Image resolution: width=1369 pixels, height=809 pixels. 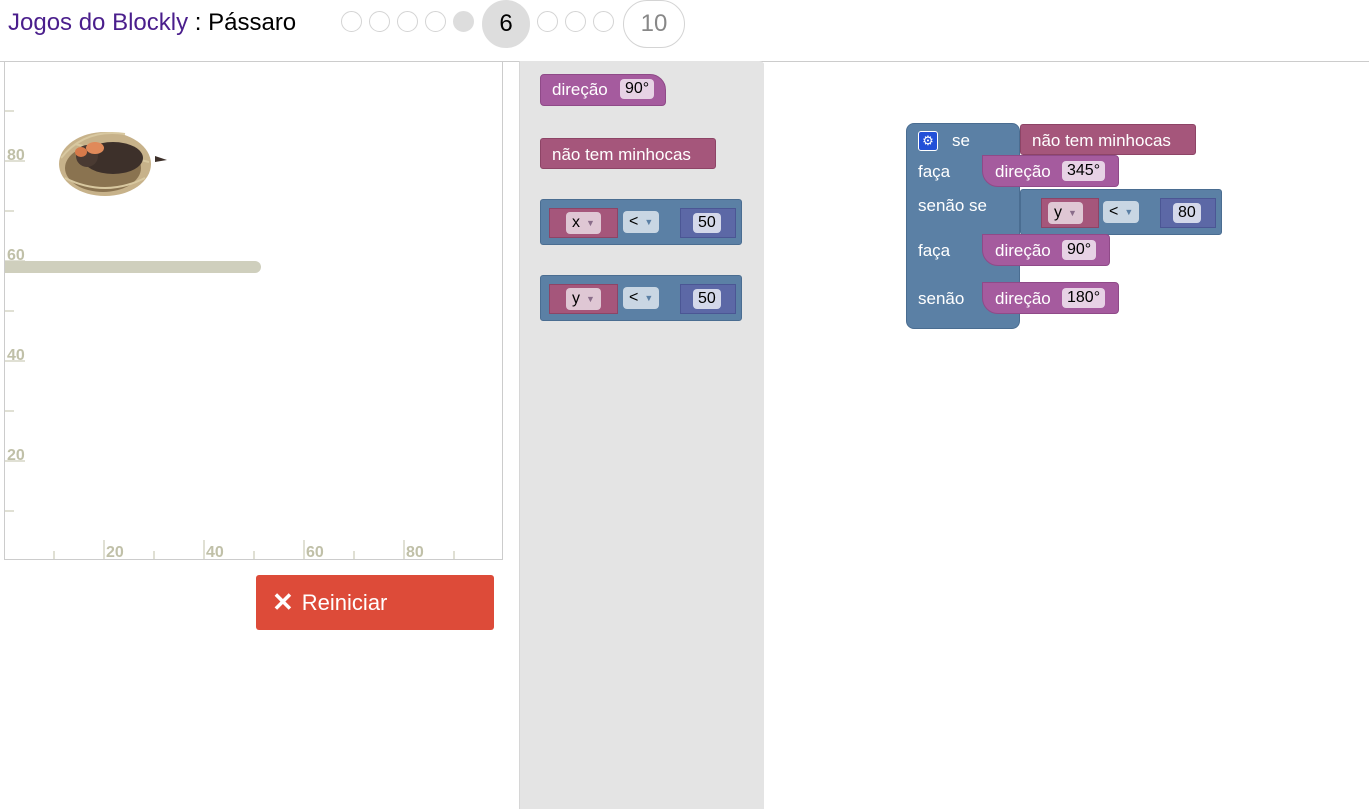 What do you see at coordinates (16, 455) in the screenshot?
I see `y-tick-label: 20` at bounding box center [16, 455].